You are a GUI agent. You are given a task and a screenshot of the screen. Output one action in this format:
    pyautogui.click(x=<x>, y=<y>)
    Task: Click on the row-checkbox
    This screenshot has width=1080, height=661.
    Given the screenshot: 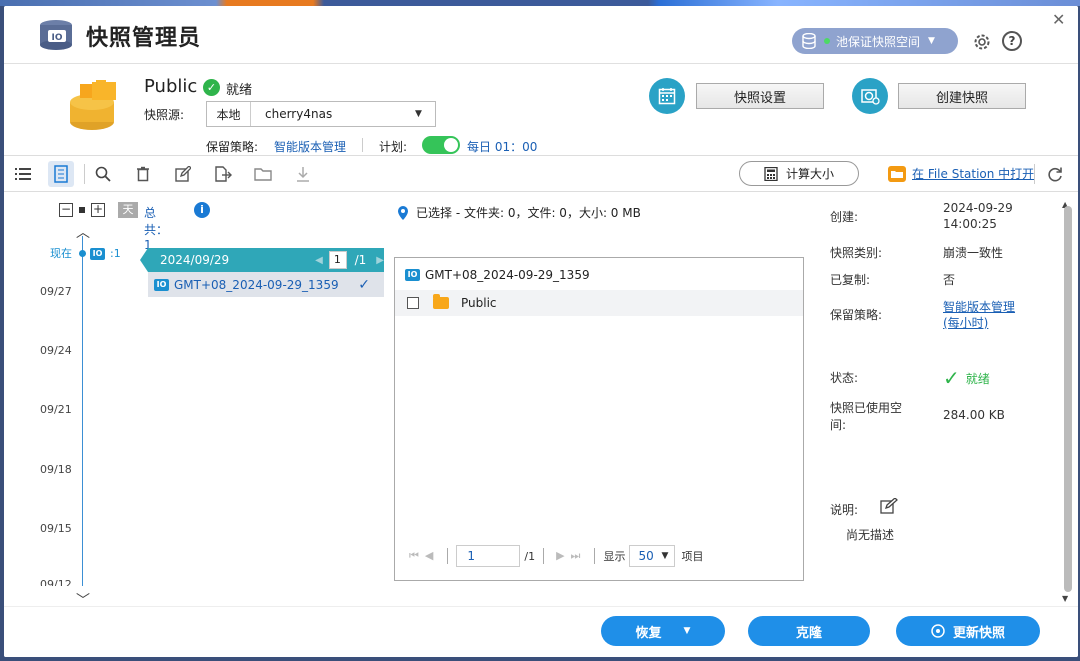 What is the action you would take?
    pyautogui.click(x=413, y=303)
    